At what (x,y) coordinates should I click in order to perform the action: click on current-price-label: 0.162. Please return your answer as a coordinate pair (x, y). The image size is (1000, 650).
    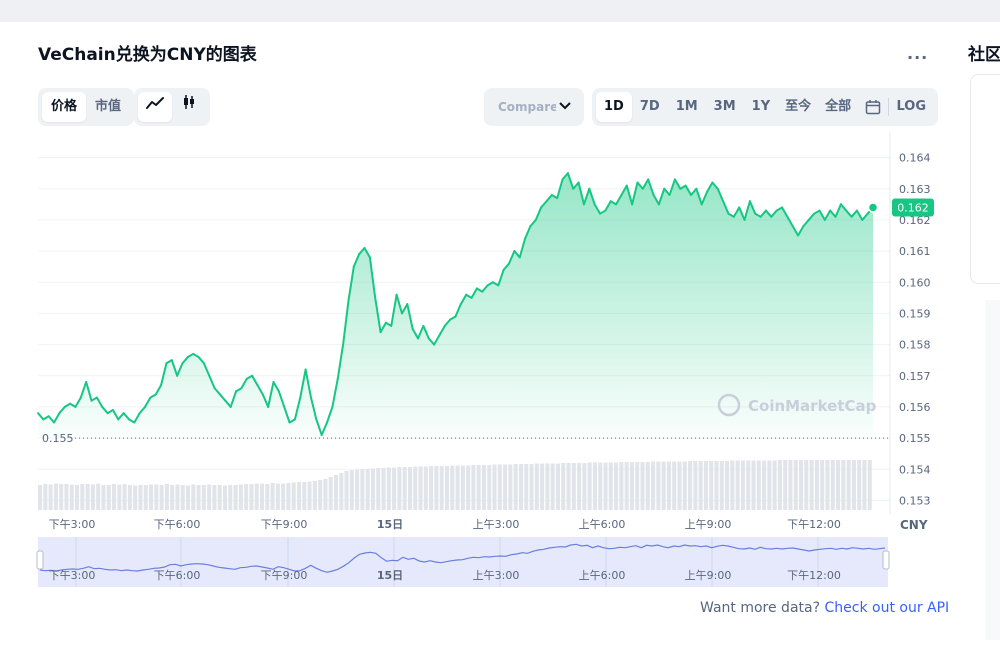
    Looking at the image, I should click on (913, 207).